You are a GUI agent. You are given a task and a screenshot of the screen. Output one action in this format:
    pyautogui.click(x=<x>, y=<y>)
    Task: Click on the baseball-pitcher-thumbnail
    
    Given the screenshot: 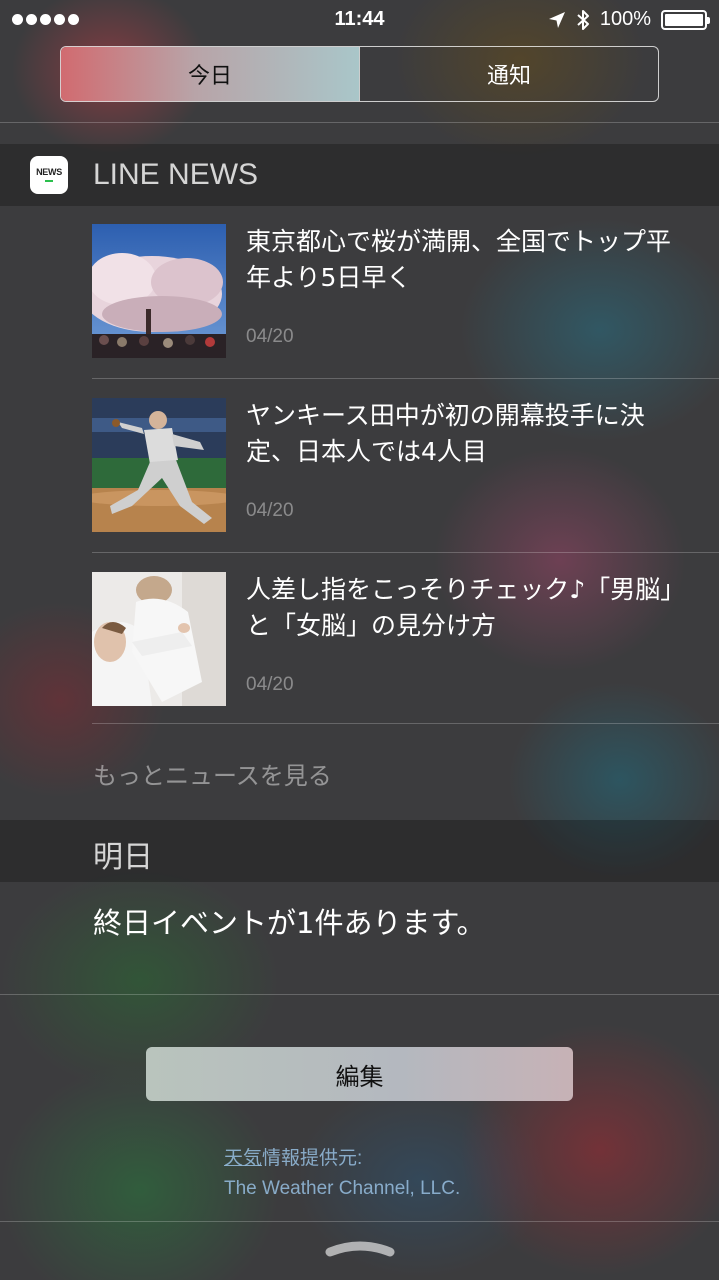 What is the action you would take?
    pyautogui.click(x=159, y=465)
    